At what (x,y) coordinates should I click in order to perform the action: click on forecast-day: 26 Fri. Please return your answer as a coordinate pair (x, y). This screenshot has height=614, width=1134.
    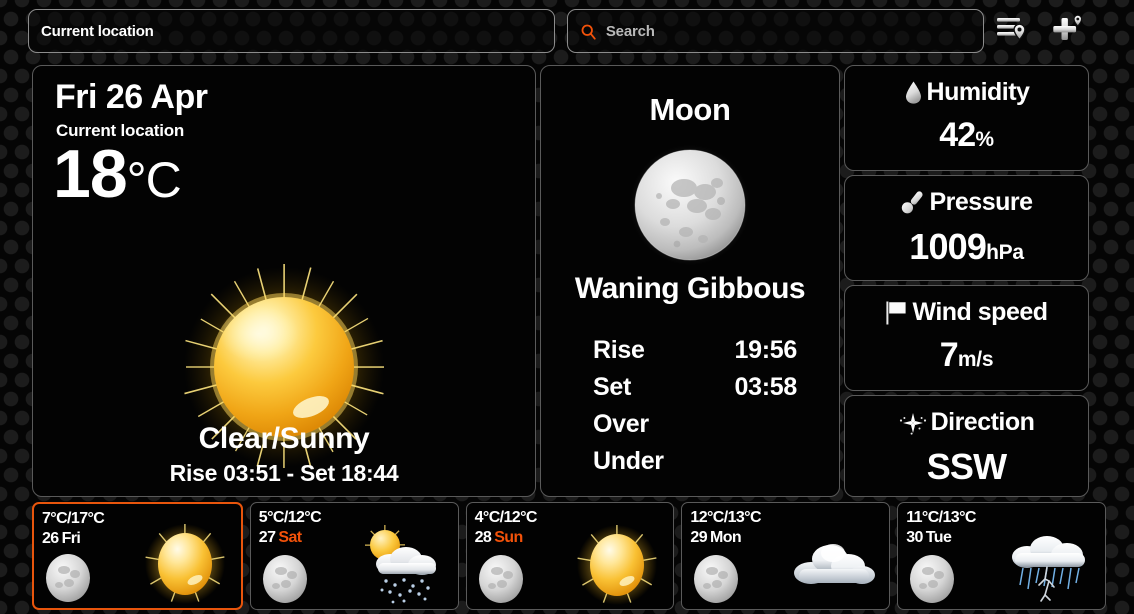
    Looking at the image, I should click on (61, 539).